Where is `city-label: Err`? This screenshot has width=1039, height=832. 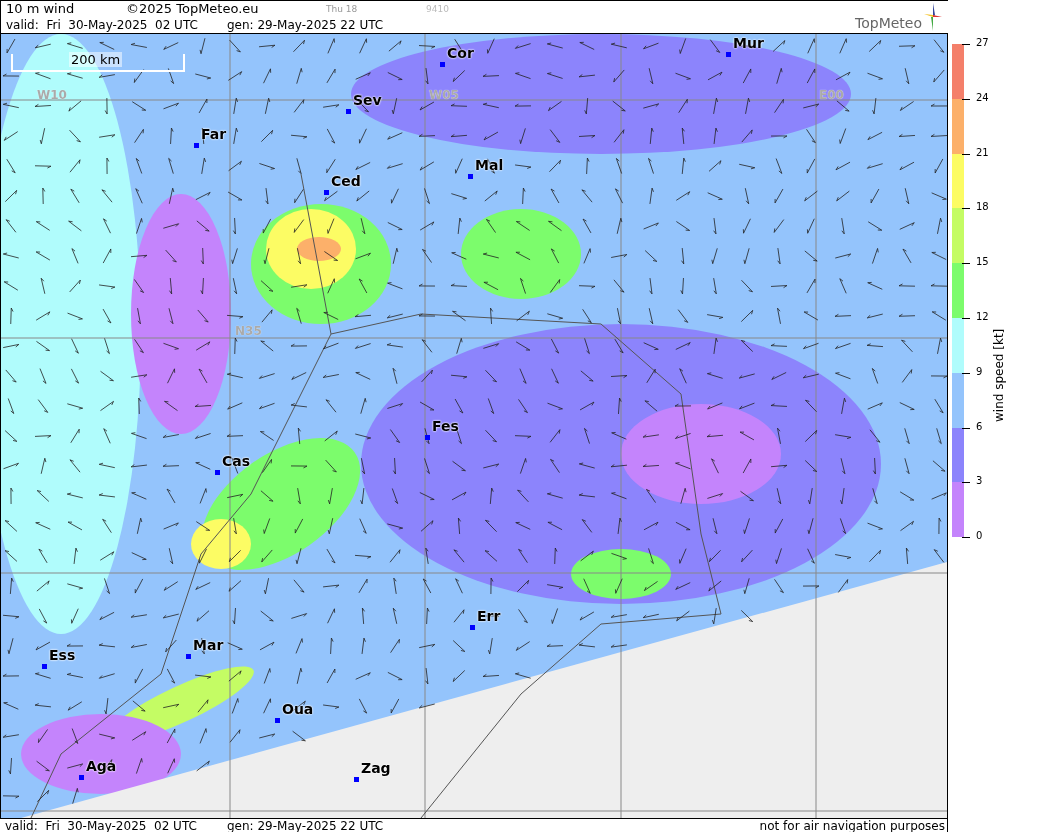
city-label: Err is located at coordinates (489, 616).